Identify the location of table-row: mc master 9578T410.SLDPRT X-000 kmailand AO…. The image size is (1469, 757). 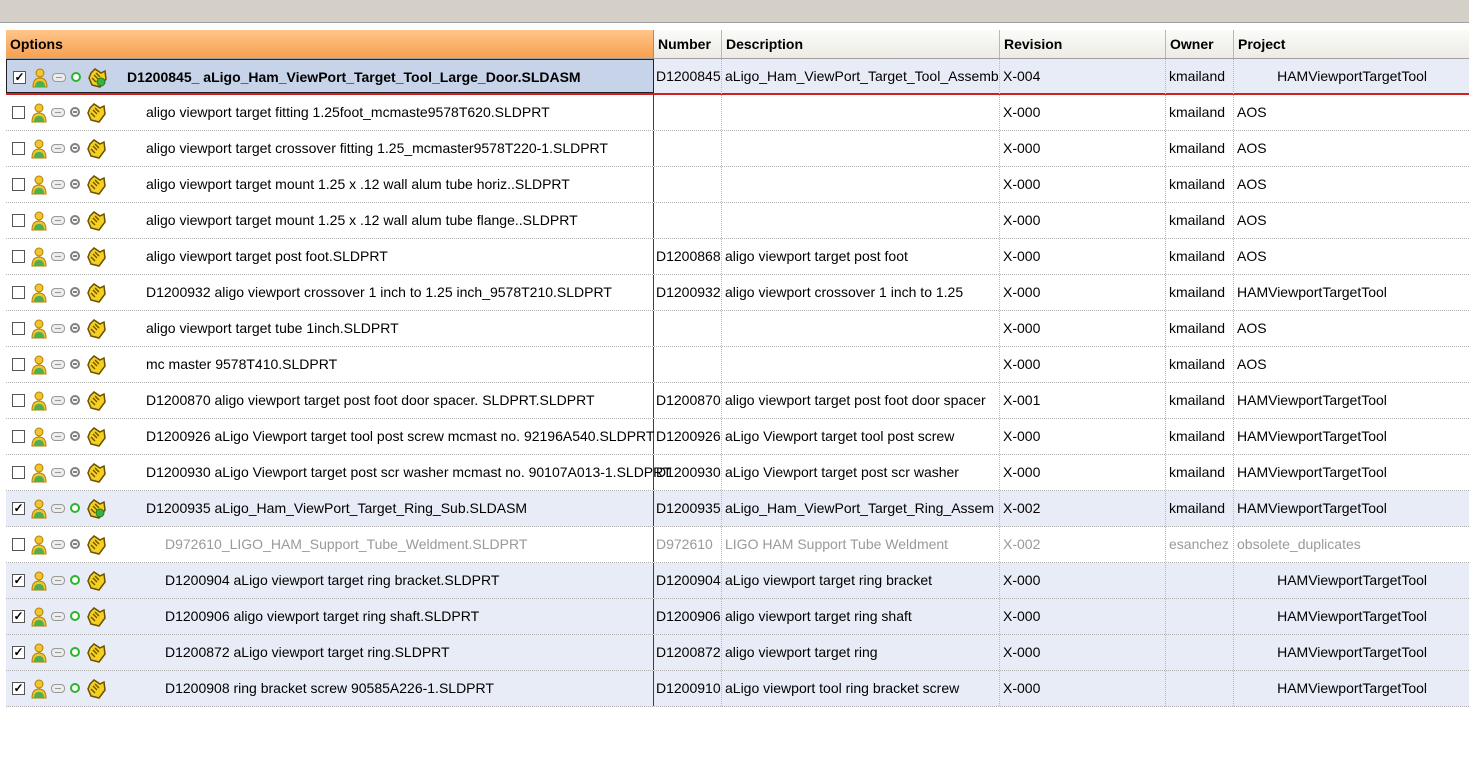
(737, 365).